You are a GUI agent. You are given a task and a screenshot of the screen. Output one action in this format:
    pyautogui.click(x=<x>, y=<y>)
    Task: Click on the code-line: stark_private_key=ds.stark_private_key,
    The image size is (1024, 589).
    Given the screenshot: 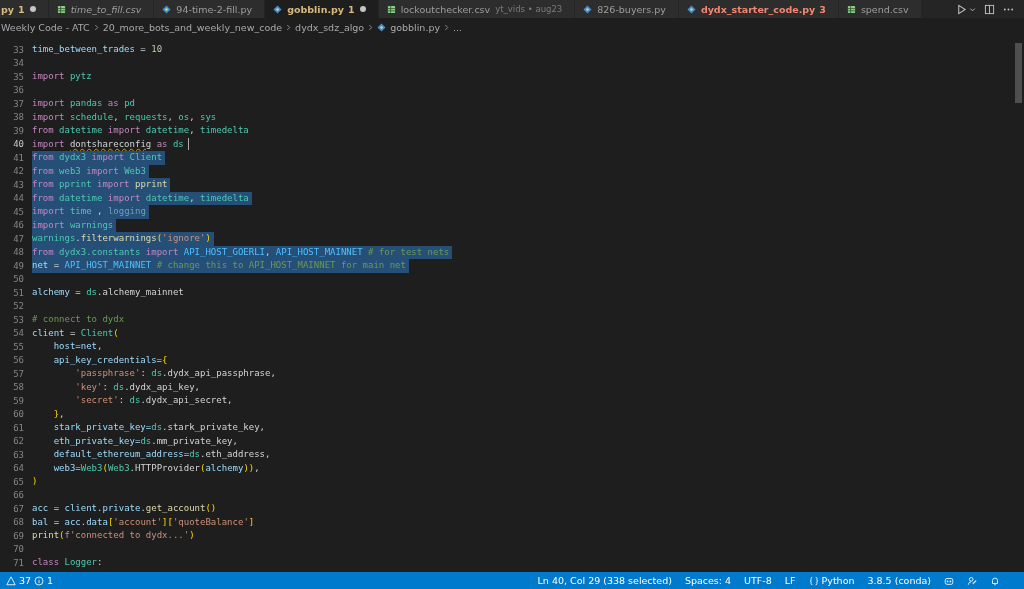 What is the action you would take?
    pyautogui.click(x=159, y=427)
    